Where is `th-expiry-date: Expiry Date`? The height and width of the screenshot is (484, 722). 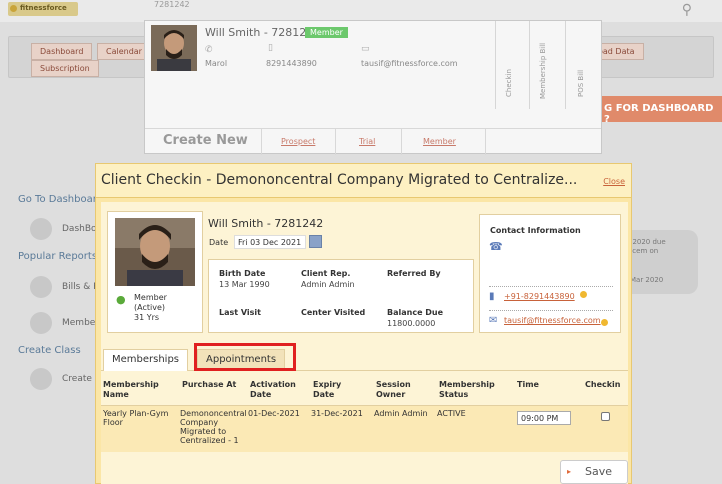 th-expiry-date: Expiry Date is located at coordinates (327, 390).